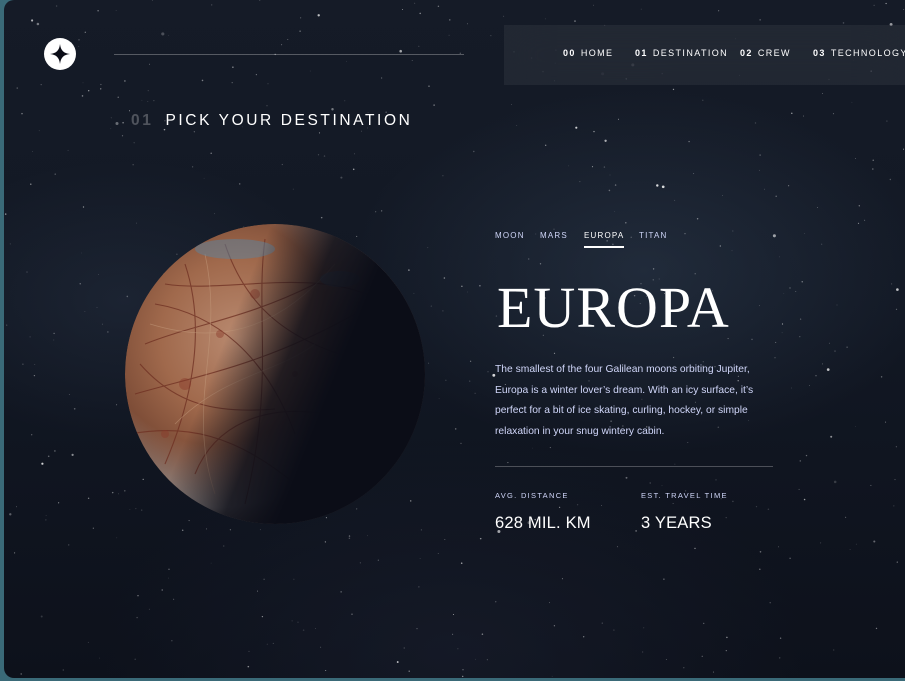 This screenshot has height=681, width=905. Describe the element at coordinates (653, 238) in the screenshot. I see `tab-titan: TITAN` at that location.